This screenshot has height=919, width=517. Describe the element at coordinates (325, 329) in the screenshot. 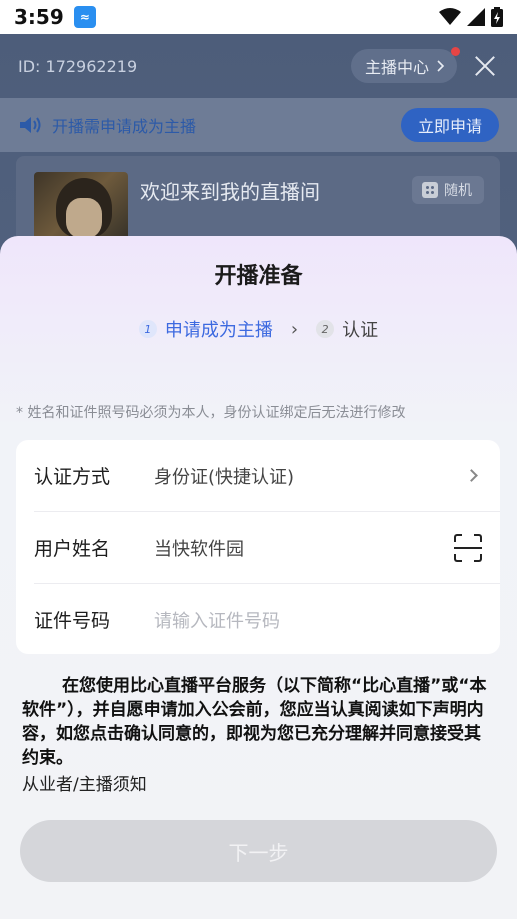

I see `step-2-number: 2` at that location.